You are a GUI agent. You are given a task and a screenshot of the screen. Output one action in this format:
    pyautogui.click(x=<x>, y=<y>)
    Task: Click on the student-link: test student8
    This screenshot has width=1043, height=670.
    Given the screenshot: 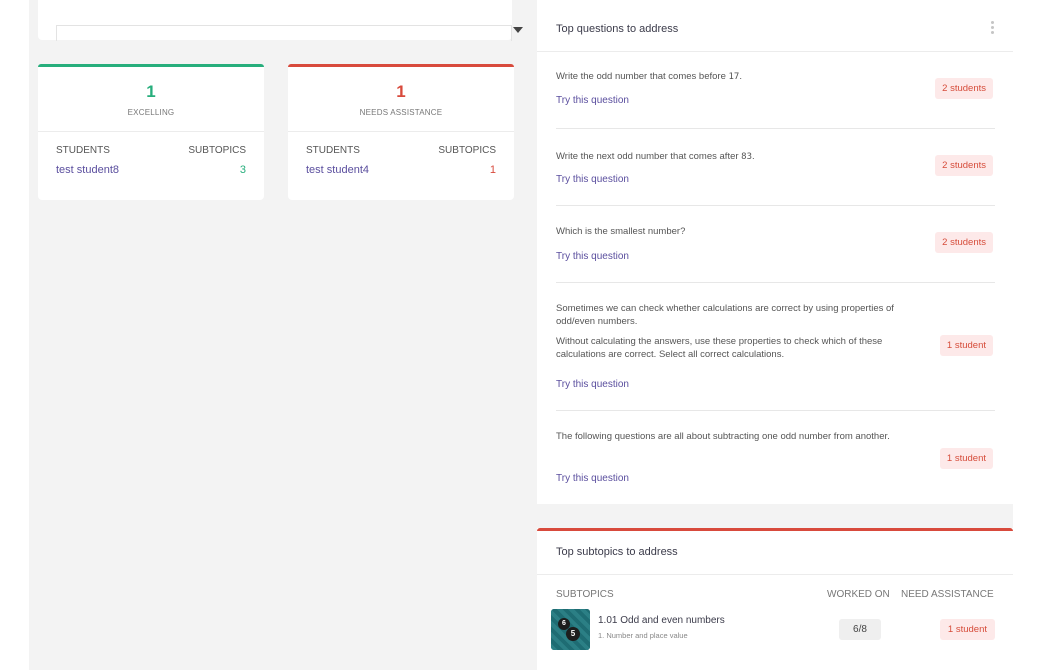 What is the action you would take?
    pyautogui.click(x=87, y=170)
    